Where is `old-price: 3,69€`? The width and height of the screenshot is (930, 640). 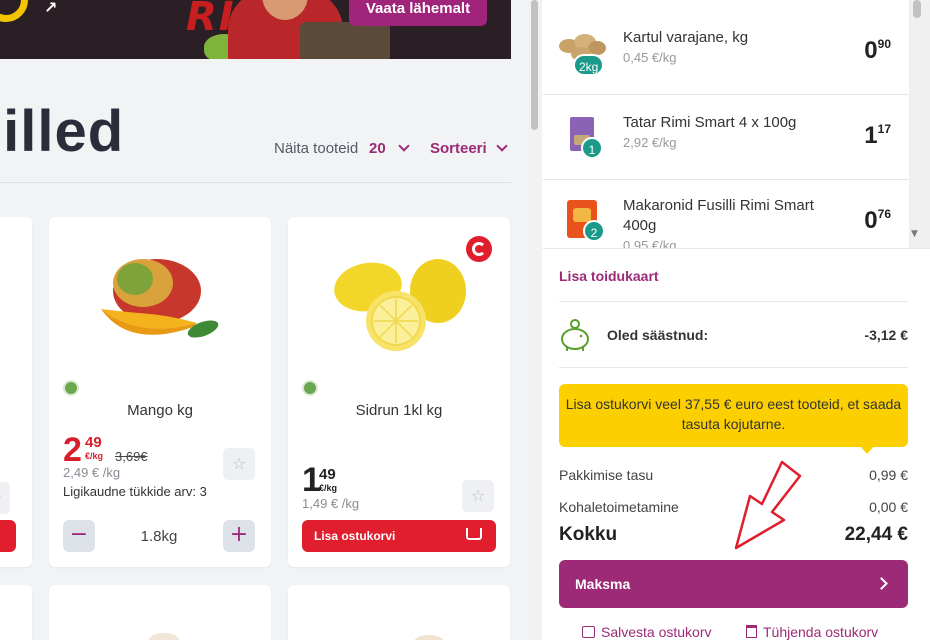 old-price: 3,69€ is located at coordinates (131, 456).